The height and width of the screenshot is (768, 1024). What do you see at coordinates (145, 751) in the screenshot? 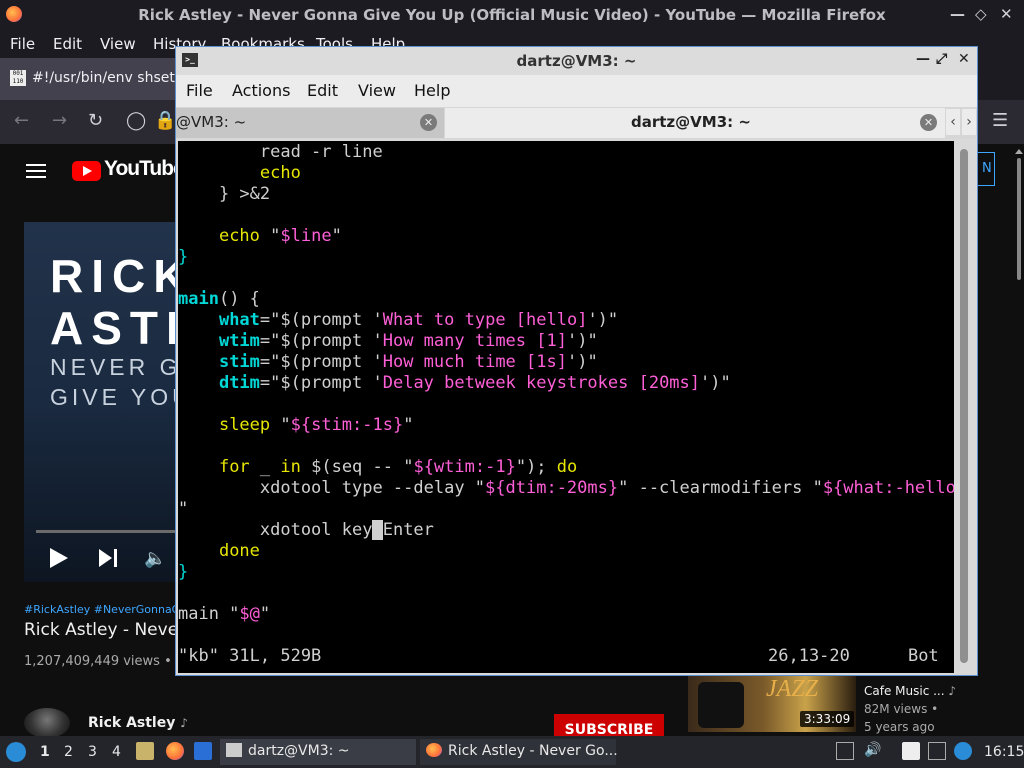
I see `file-manager-icon` at bounding box center [145, 751].